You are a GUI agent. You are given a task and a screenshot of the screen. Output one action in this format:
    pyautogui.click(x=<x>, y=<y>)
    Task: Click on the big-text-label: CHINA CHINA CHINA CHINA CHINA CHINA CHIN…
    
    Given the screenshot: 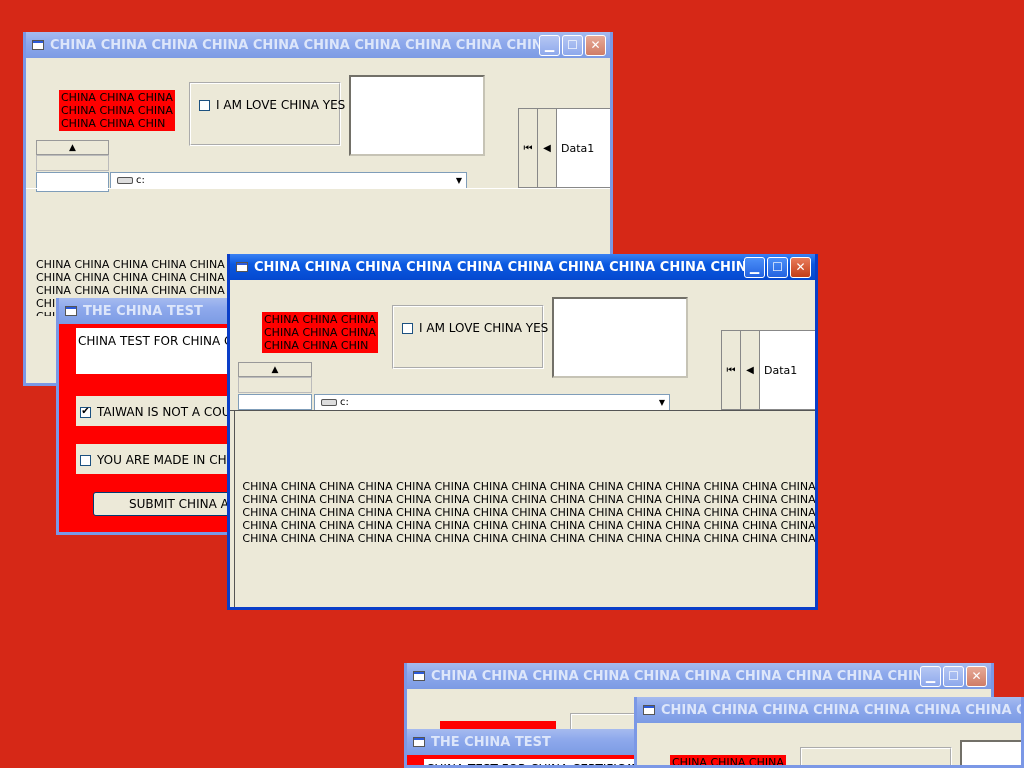 What is the action you would take?
    pyautogui.click(x=529, y=512)
    